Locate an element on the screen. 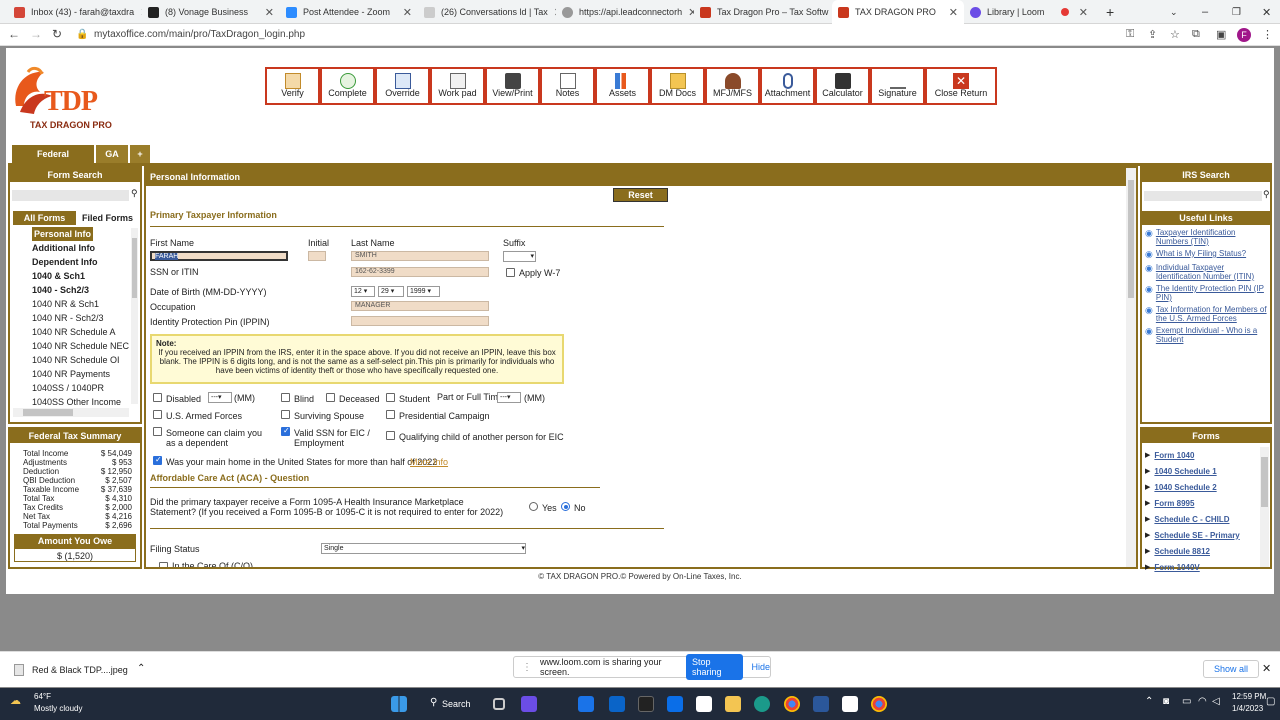 The image size is (1280, 720). dropbox-icon is located at coordinates (675, 704).